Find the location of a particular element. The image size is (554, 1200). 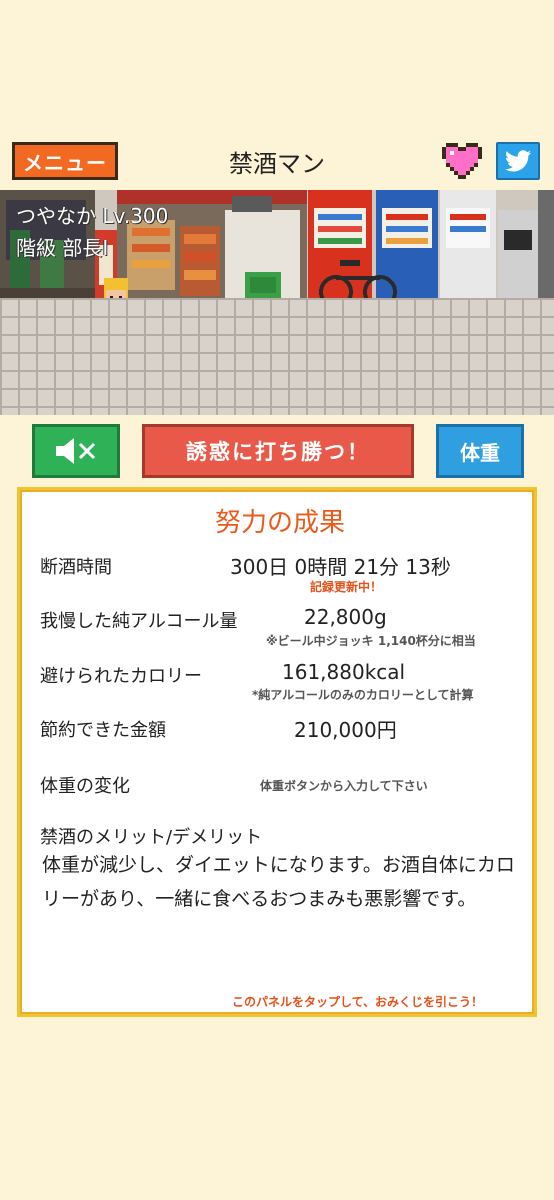

panel-title: 努力の成果 is located at coordinates (279, 523).